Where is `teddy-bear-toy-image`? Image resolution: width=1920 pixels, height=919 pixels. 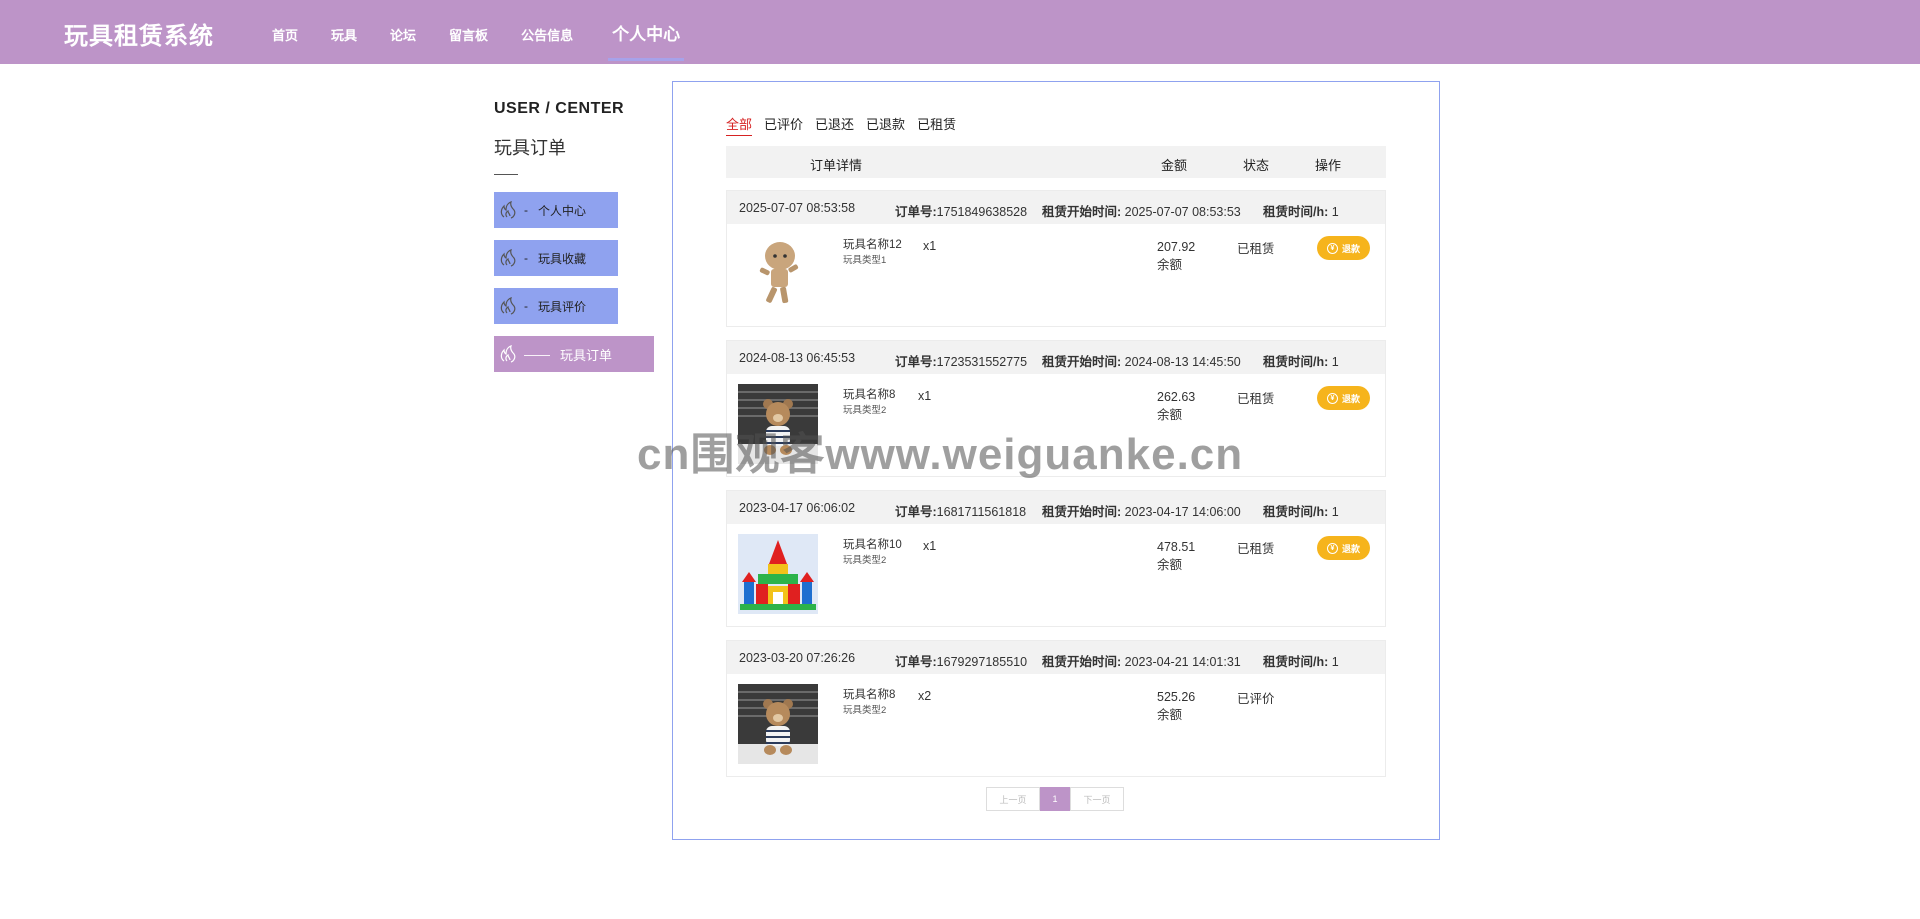 teddy-bear-toy-image is located at coordinates (778, 724).